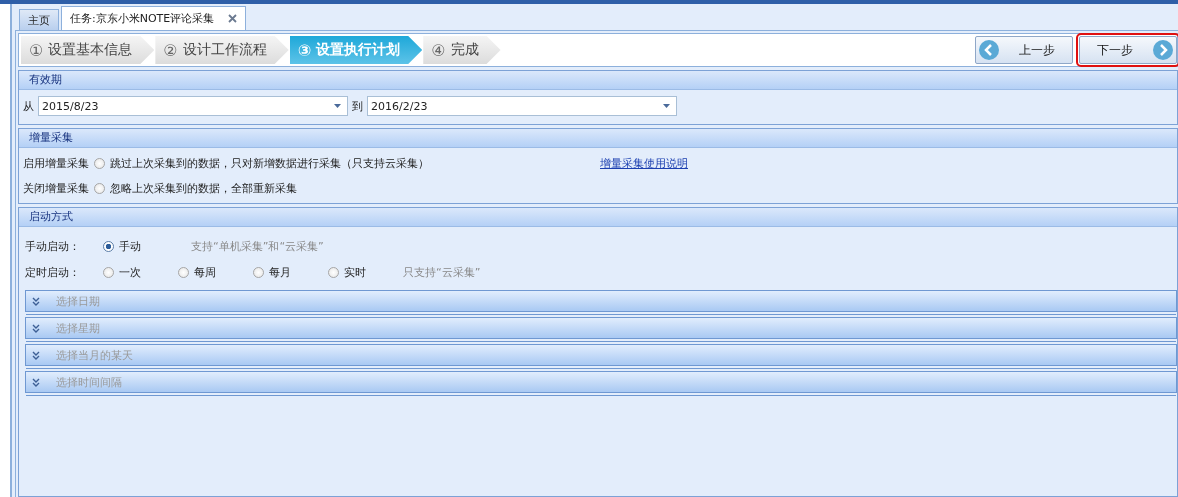 The image size is (1178, 497). Describe the element at coordinates (1024, 50) in the screenshot. I see `previous-step-button: 上一步` at that location.